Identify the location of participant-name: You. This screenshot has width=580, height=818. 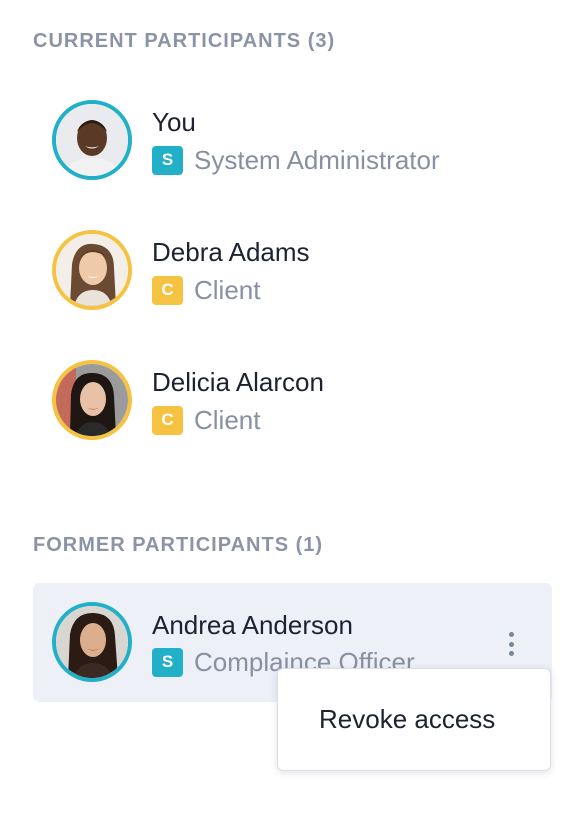
(174, 122).